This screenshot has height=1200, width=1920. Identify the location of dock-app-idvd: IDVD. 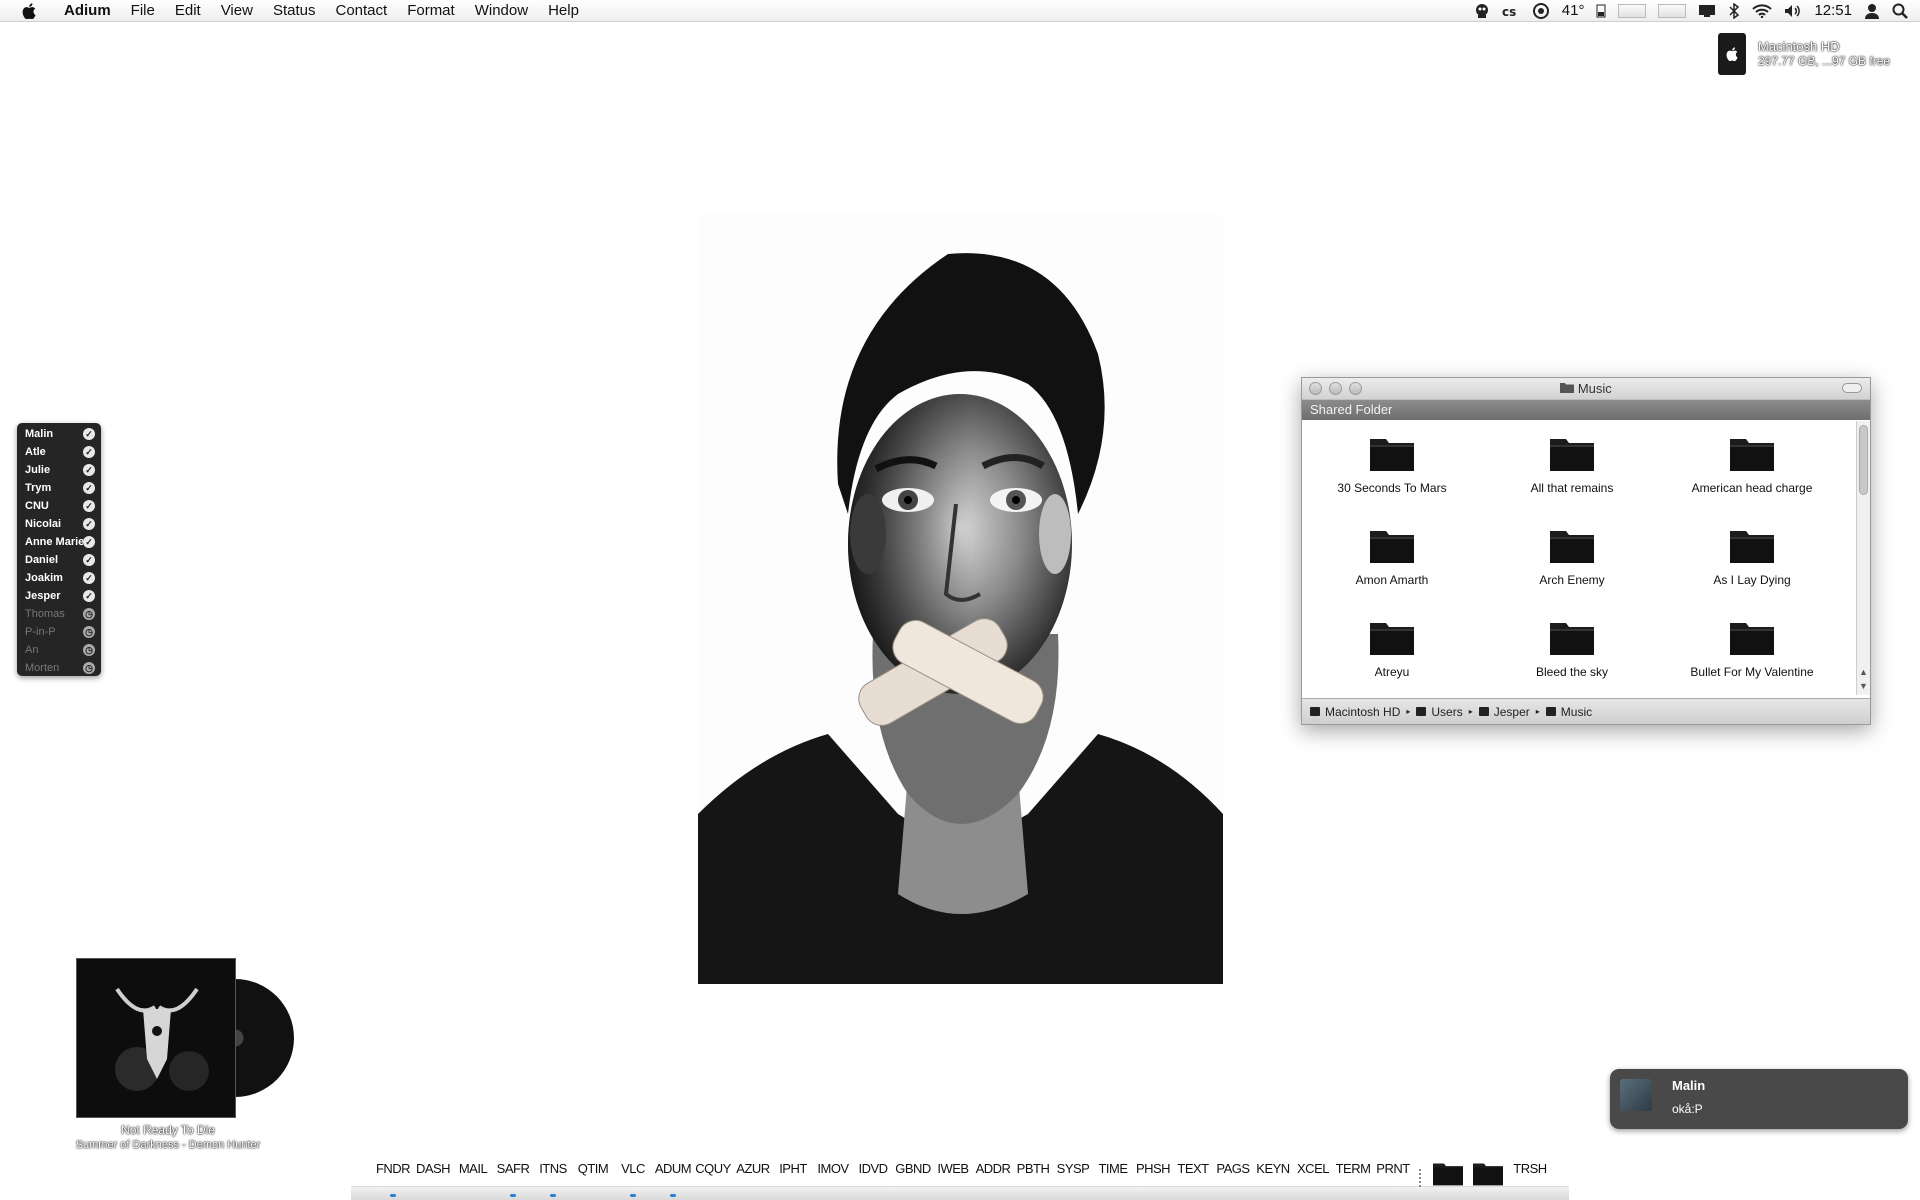
(873, 1174).